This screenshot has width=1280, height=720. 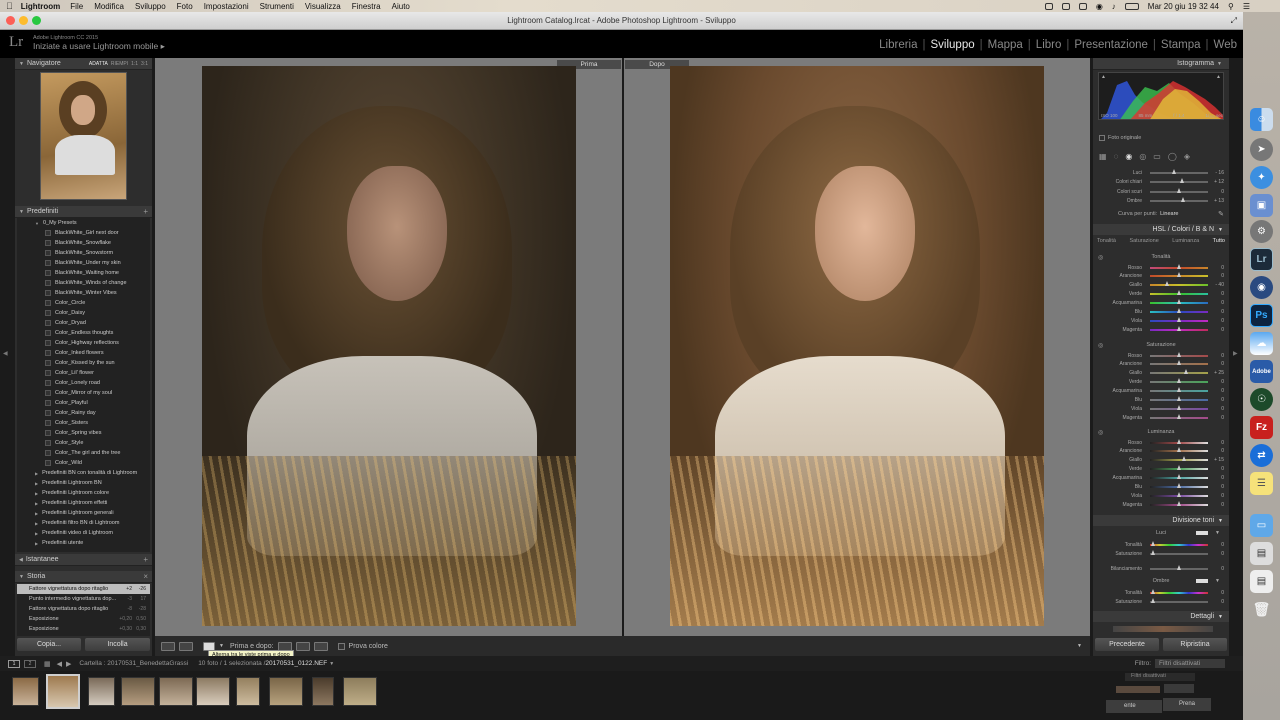 I want to click on preset-item: BlackWhite_Winter Vibes, so click(x=83, y=293).